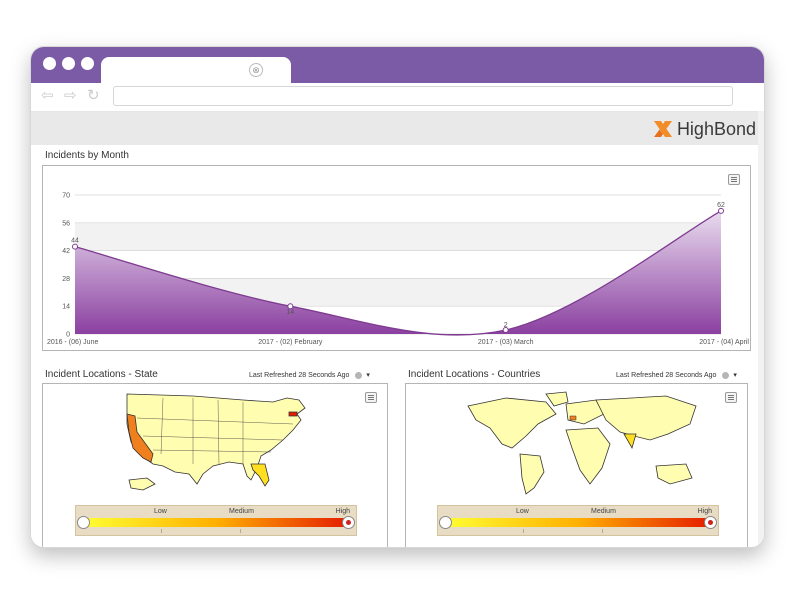  Describe the element at coordinates (512, 423) in the screenshot. I see `north-america-shape` at that location.